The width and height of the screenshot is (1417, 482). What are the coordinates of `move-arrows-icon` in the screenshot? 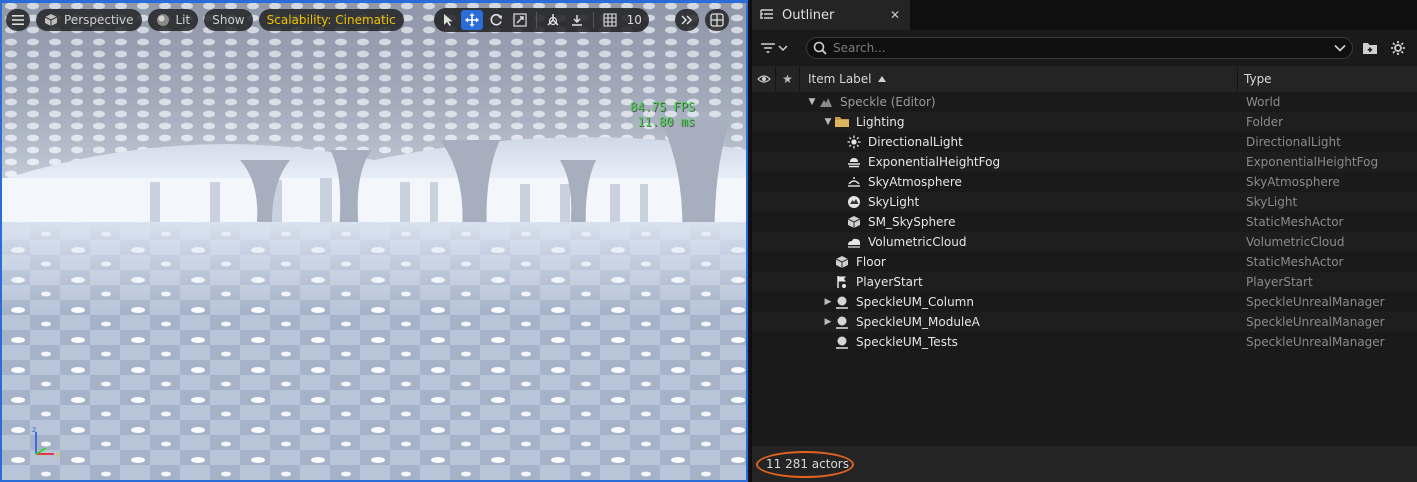 It's located at (471, 20).